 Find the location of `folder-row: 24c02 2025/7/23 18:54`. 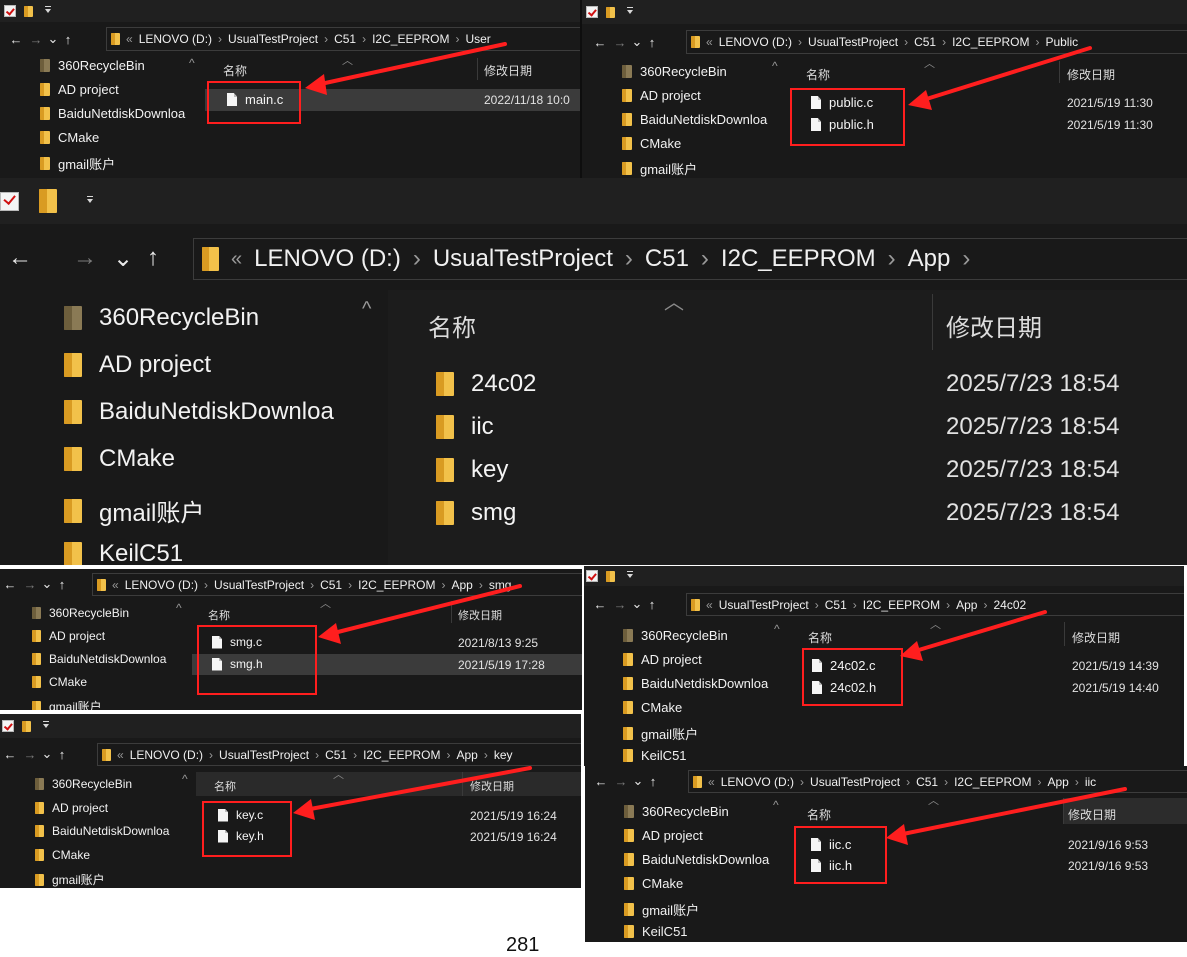

folder-row: 24c02 2025/7/23 18:54 is located at coordinates (787, 385).